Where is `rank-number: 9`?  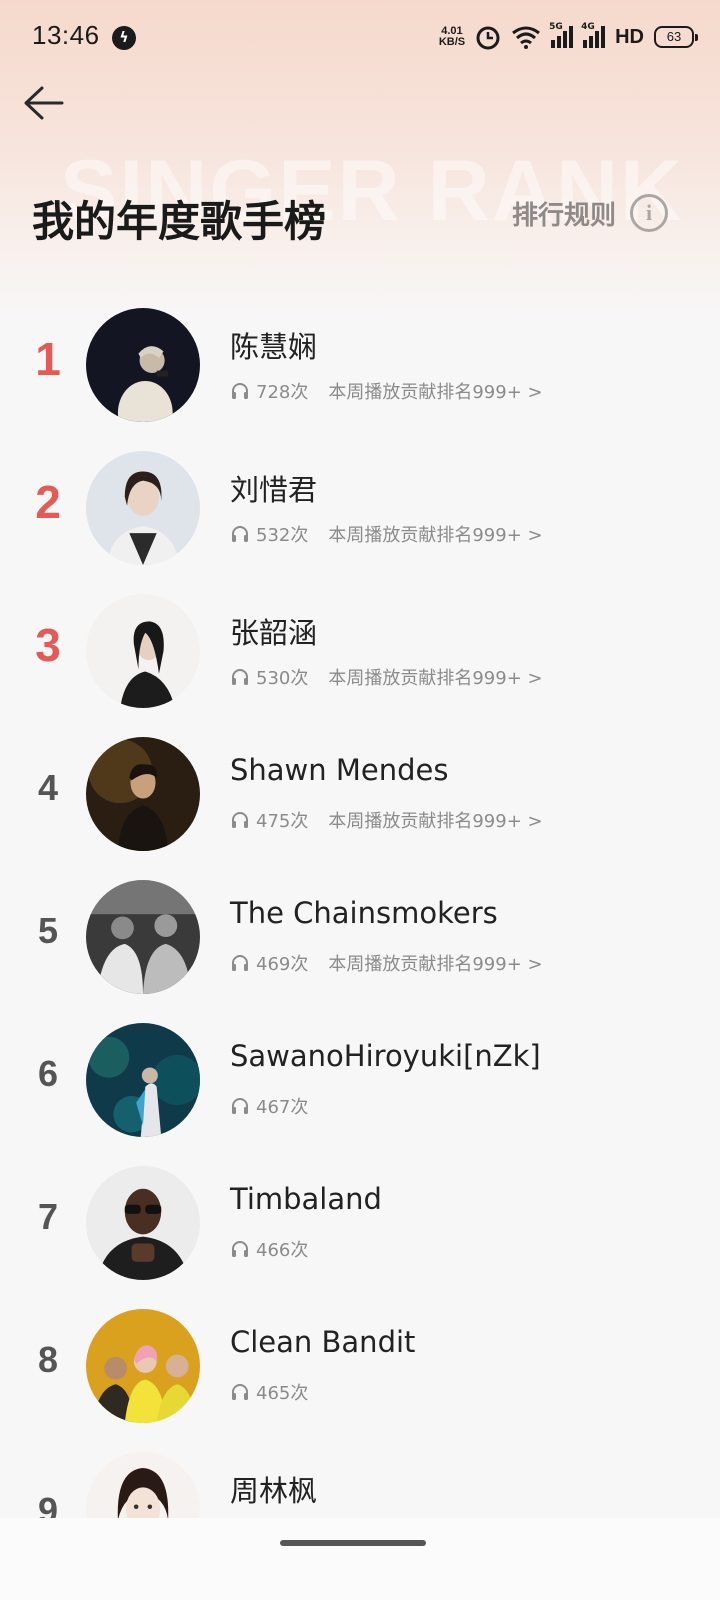
rank-number: 9 is located at coordinates (48, 1505).